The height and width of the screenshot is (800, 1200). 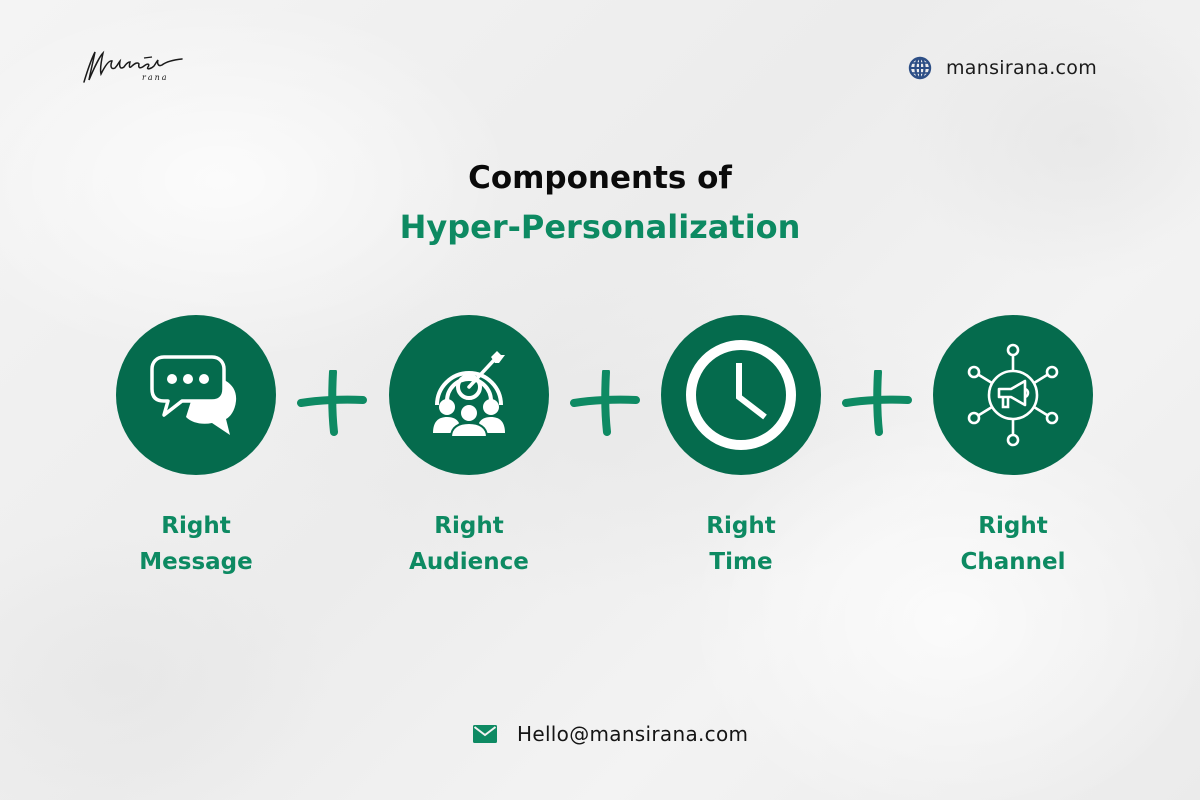 I want to click on component-channel, so click(x=1013, y=395).